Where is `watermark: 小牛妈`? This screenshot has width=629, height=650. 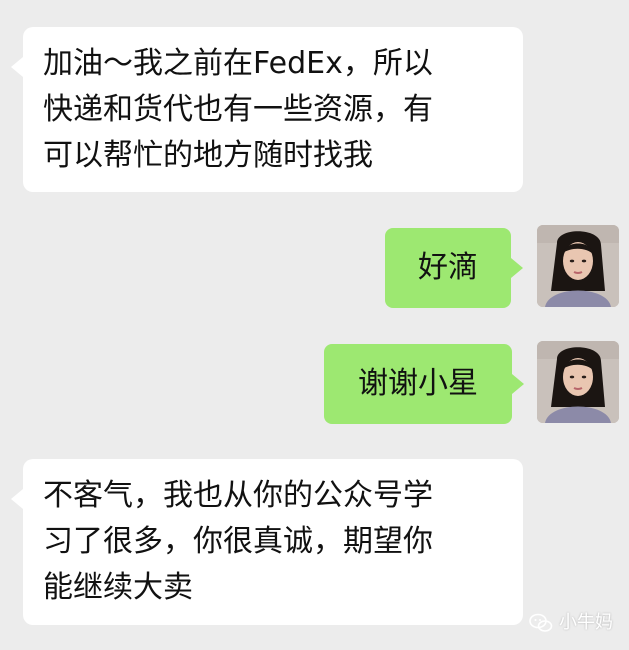 watermark: 小牛妈 is located at coordinates (571, 623).